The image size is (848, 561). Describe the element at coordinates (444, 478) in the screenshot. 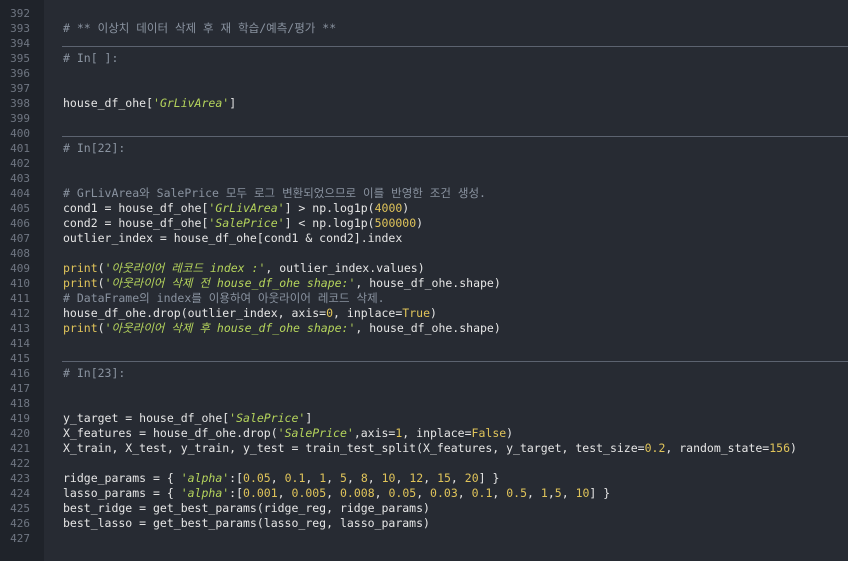

I see `code-token: 15` at that location.